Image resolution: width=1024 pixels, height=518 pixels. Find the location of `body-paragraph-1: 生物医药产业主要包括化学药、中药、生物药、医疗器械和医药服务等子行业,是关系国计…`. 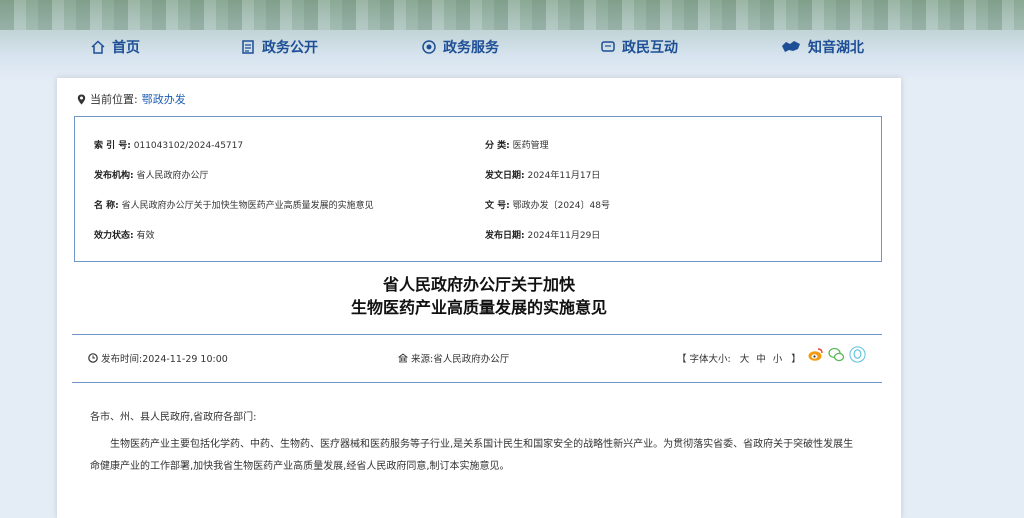

body-paragraph-1: 生物医药产业主要包括化学药、中药、生物药、医疗器械和医药服务等子行业,是关系国计… is located at coordinates (472, 455).